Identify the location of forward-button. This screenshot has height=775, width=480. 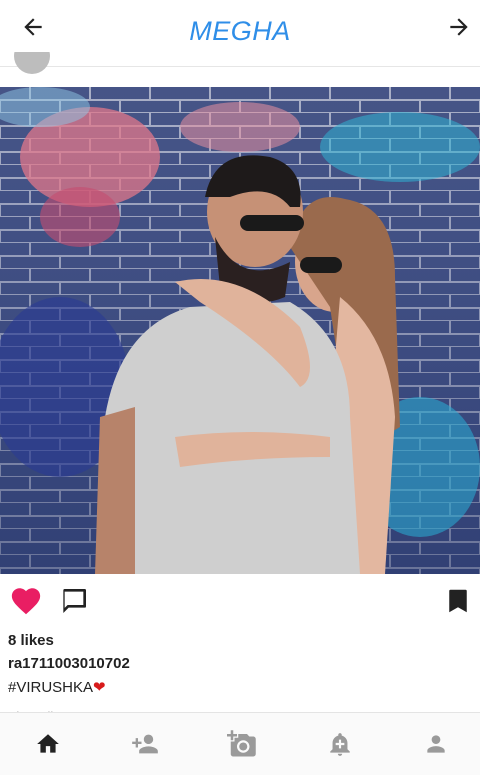
(459, 27).